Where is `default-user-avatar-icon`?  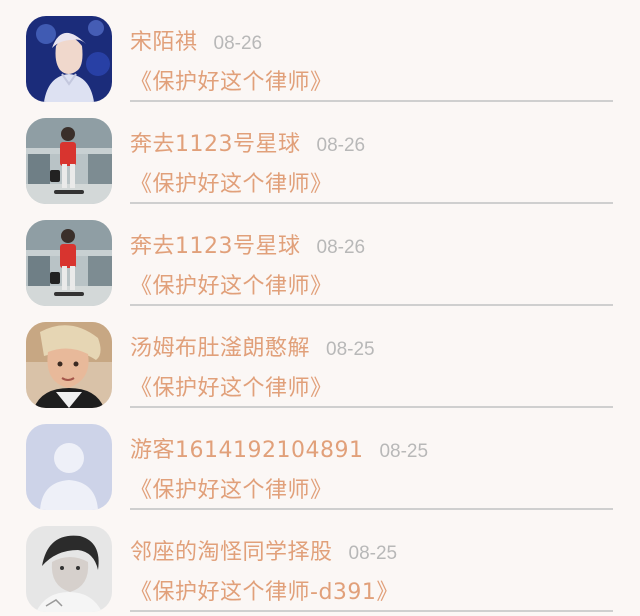
default-user-avatar-icon is located at coordinates (69, 467).